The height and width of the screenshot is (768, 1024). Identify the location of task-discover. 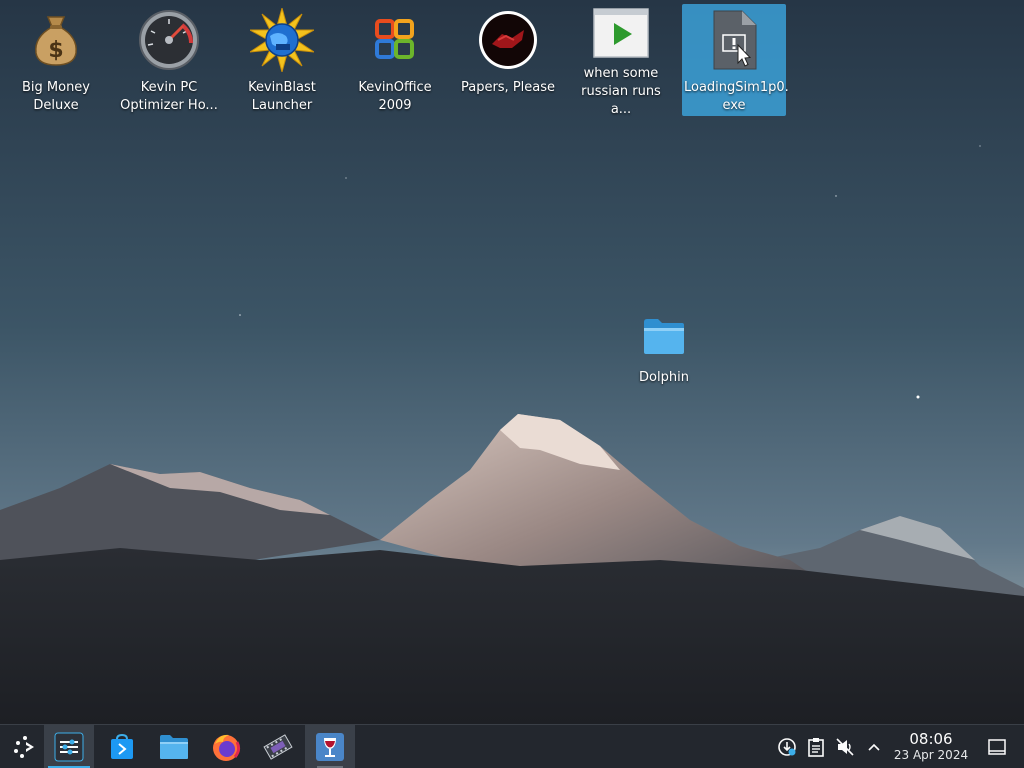
(122, 746).